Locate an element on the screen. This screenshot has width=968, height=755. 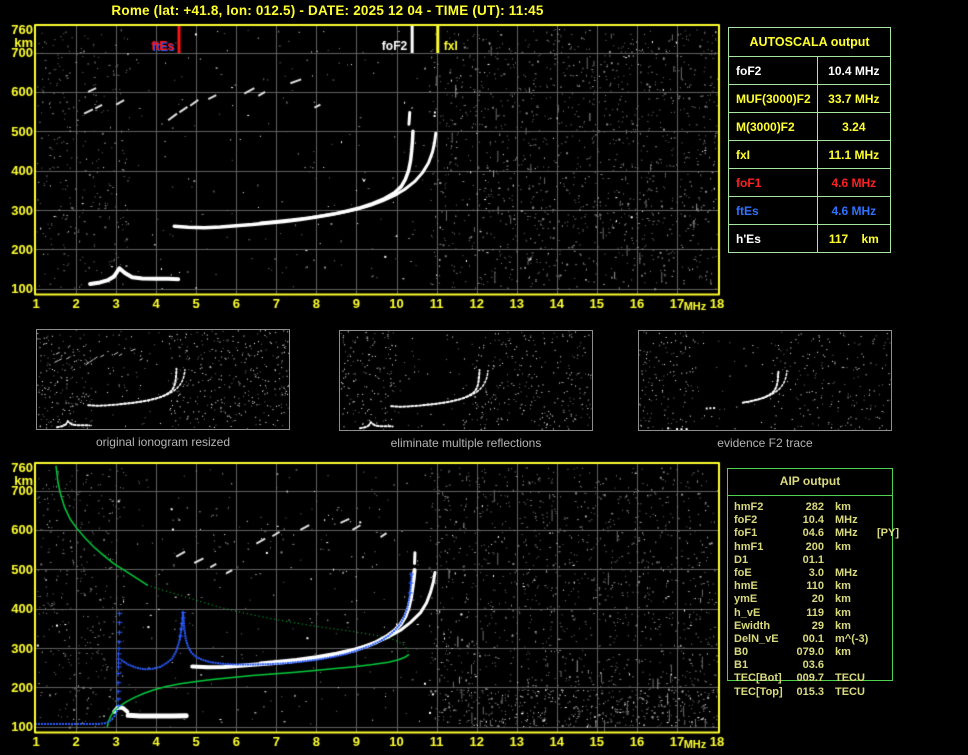
aip-param: DelN_vE is located at coordinates (756, 638).